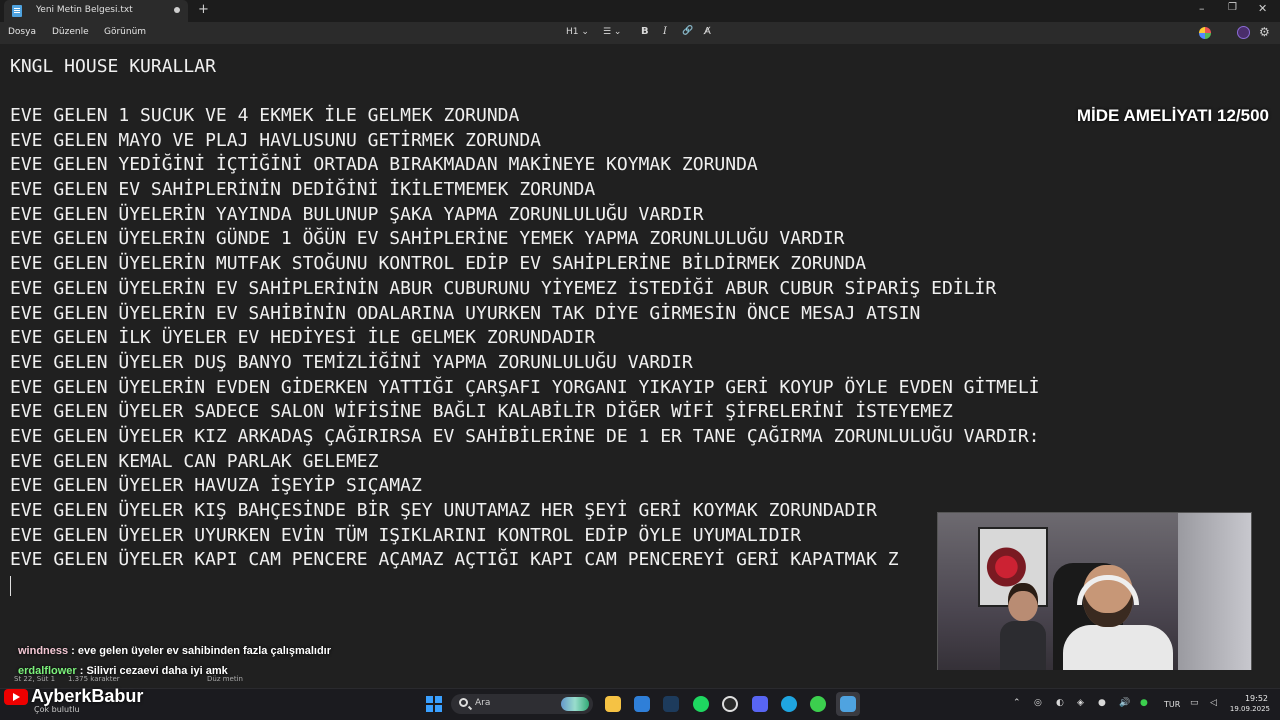 The height and width of the screenshot is (720, 1280). What do you see at coordinates (1094, 601) in the screenshot?
I see `webcam-overlay` at bounding box center [1094, 601].